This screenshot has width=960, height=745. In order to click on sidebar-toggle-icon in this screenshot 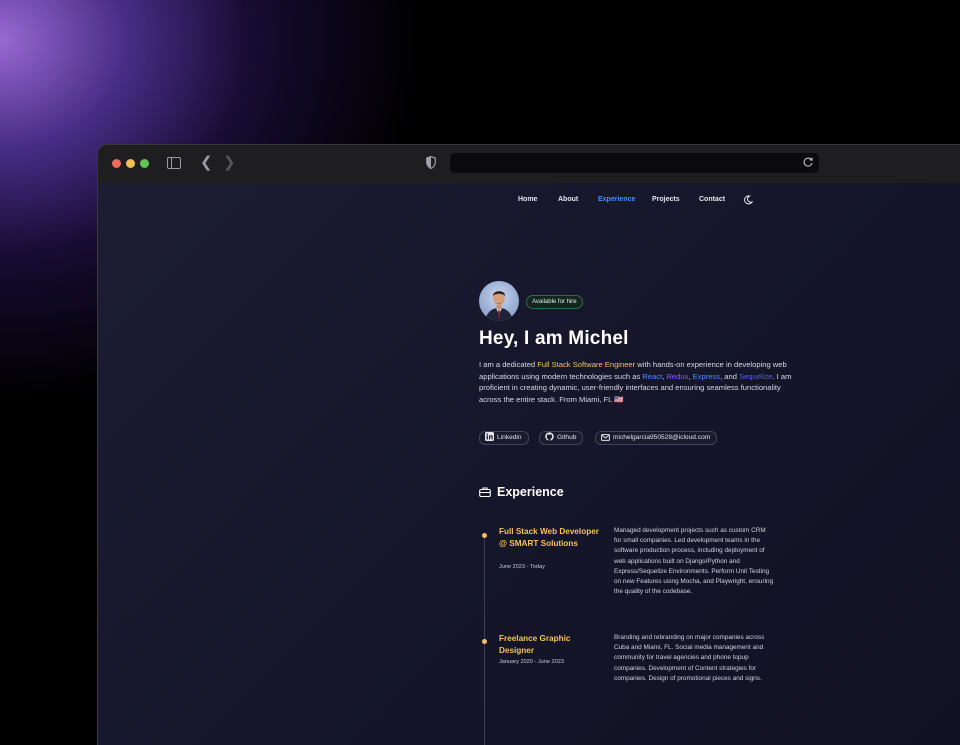, I will do `click(174, 163)`.